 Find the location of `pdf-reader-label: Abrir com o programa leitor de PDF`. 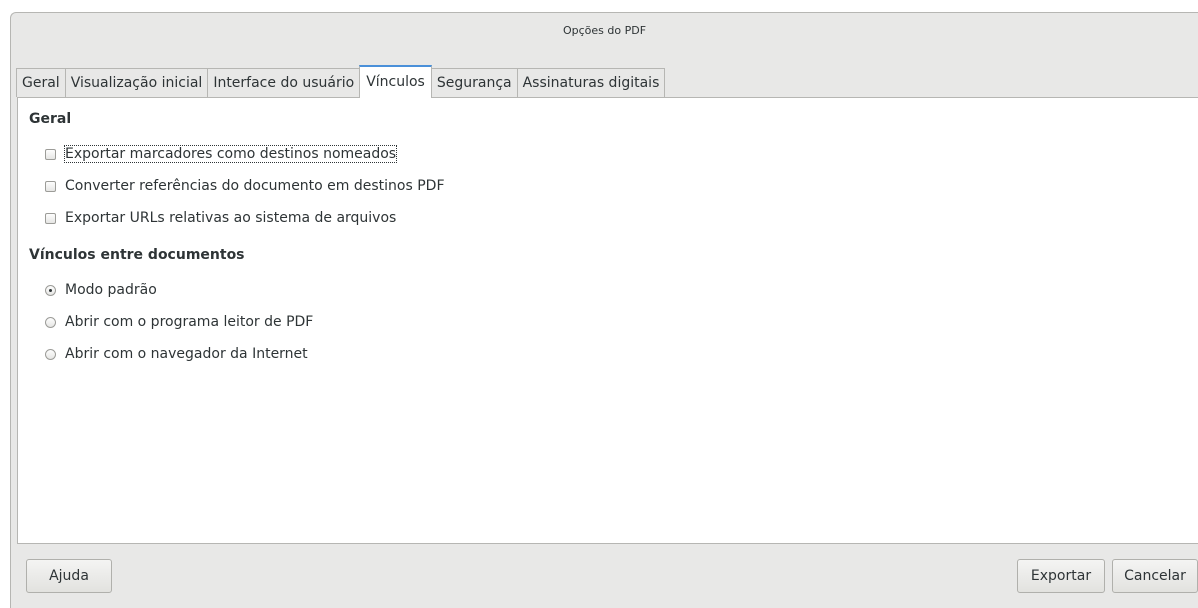

pdf-reader-label: Abrir com o programa leitor de PDF is located at coordinates (189, 322).